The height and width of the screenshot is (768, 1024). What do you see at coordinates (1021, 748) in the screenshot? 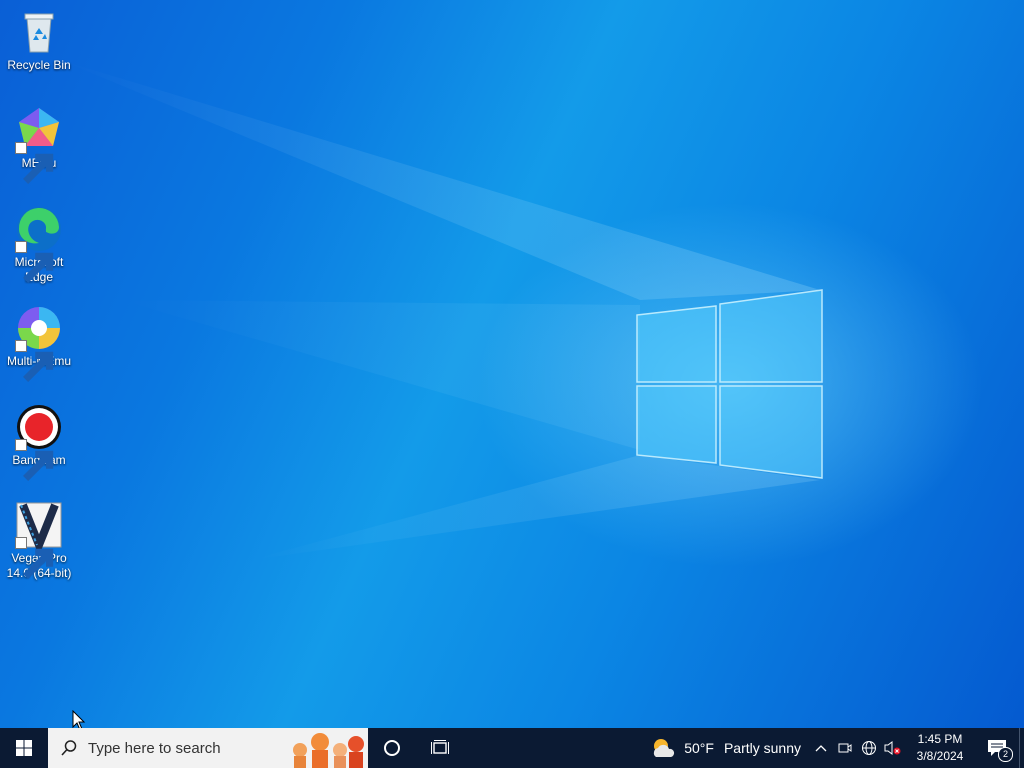
I see `show-desktop-button` at bounding box center [1021, 748].